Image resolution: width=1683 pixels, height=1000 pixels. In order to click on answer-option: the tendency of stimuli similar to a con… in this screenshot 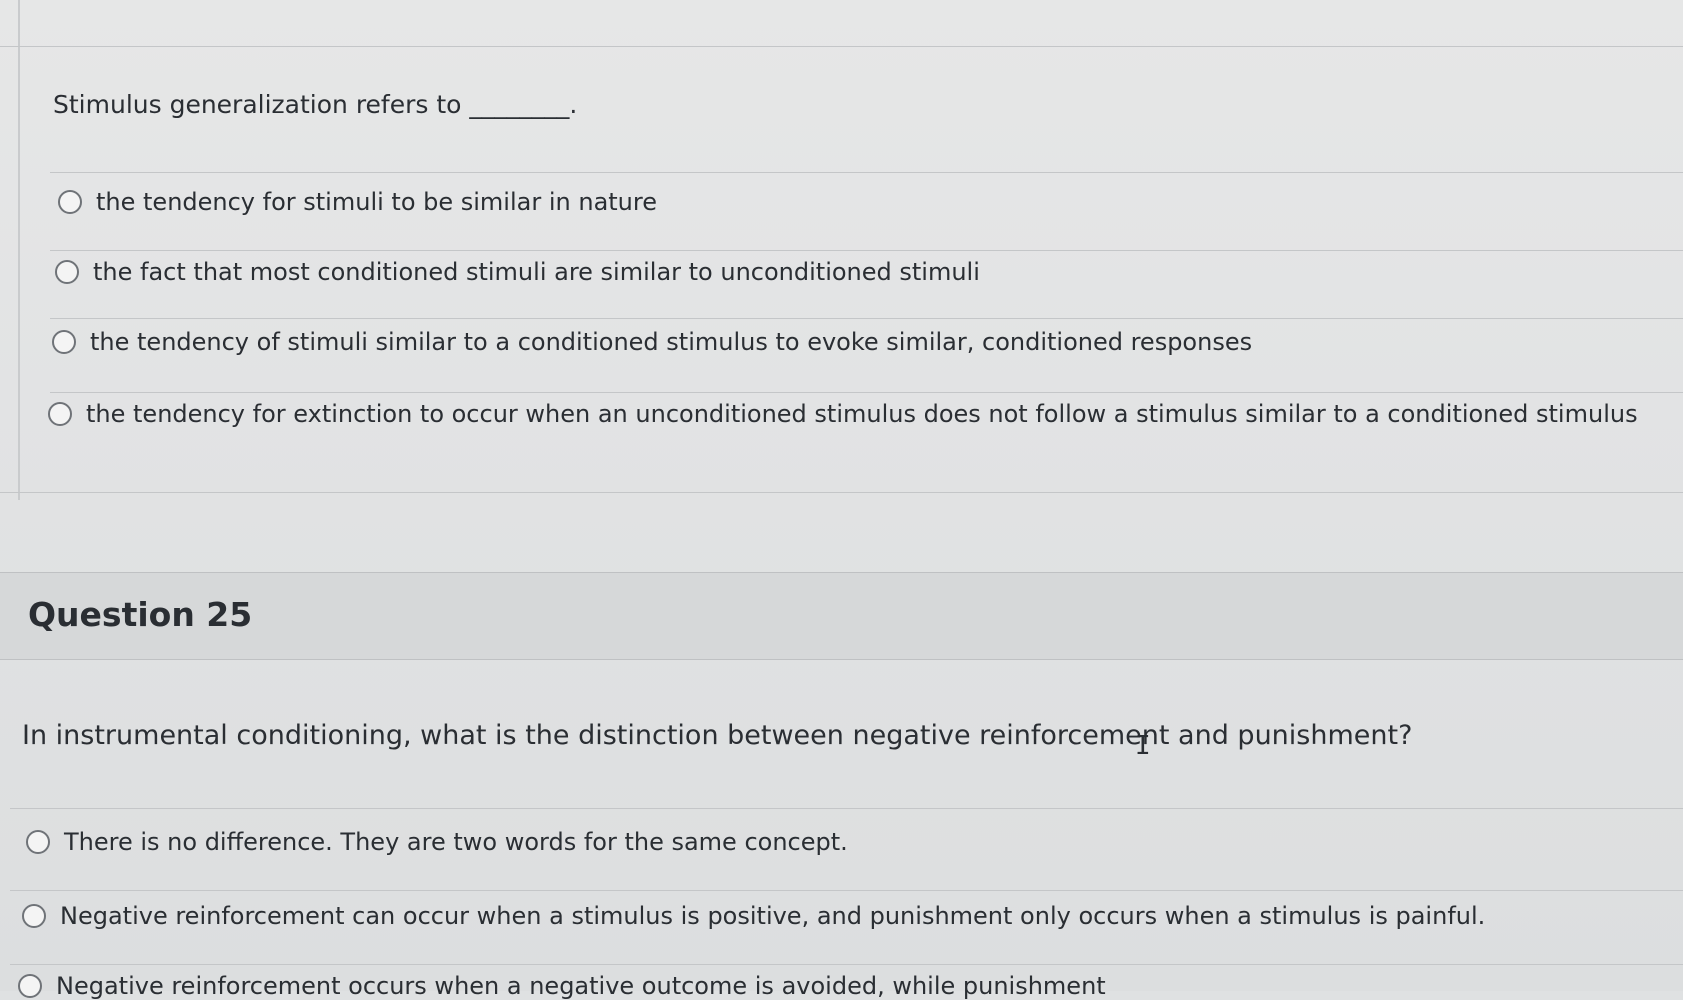, I will do `click(652, 342)`.